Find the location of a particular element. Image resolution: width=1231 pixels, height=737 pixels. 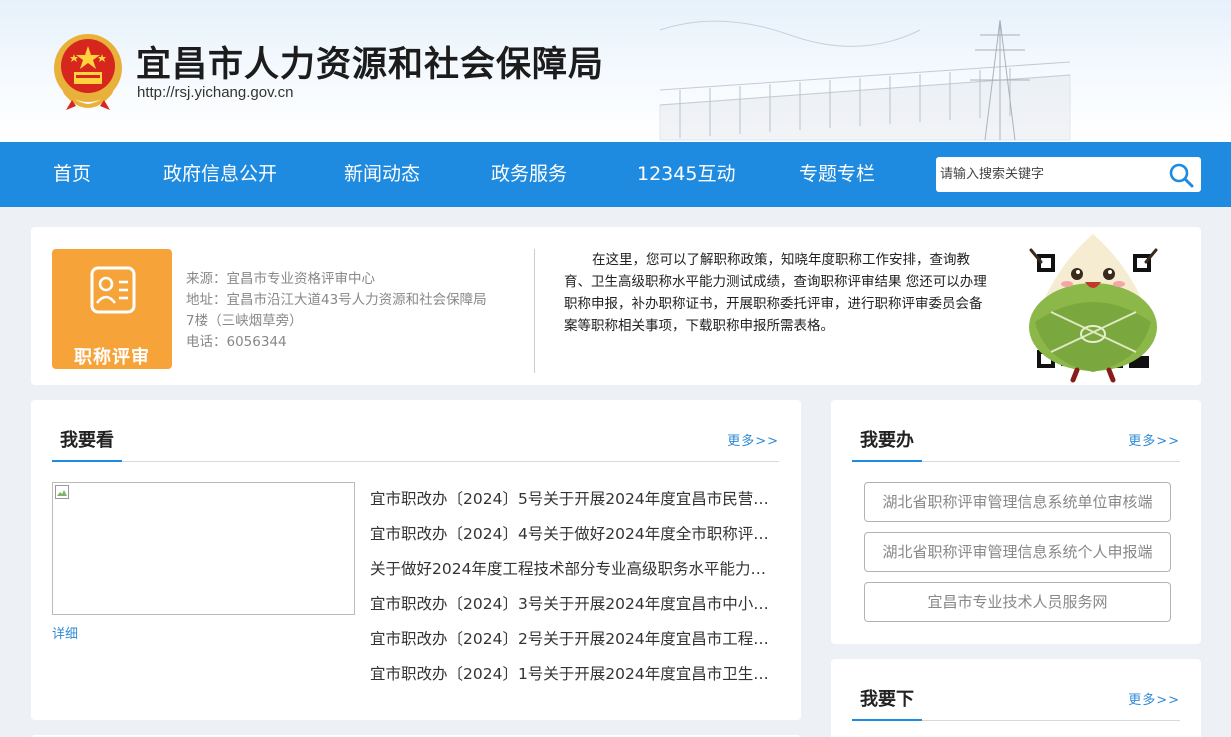

download-panel: 我要下 更多>> is located at coordinates (1016, 698).